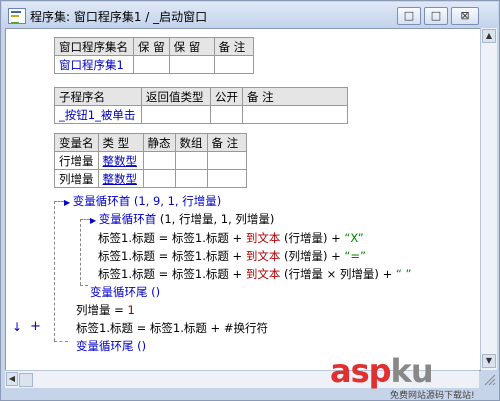 The width and height of the screenshot is (500, 401). Describe the element at coordinates (76, 160) in the screenshot. I see `var-name-cell: 行增量` at that location.